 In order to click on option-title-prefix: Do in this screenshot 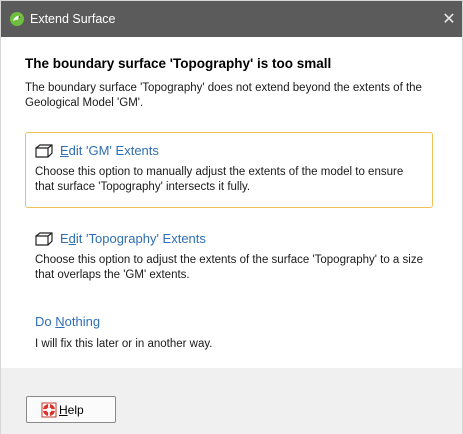, I will do `click(45, 321)`.